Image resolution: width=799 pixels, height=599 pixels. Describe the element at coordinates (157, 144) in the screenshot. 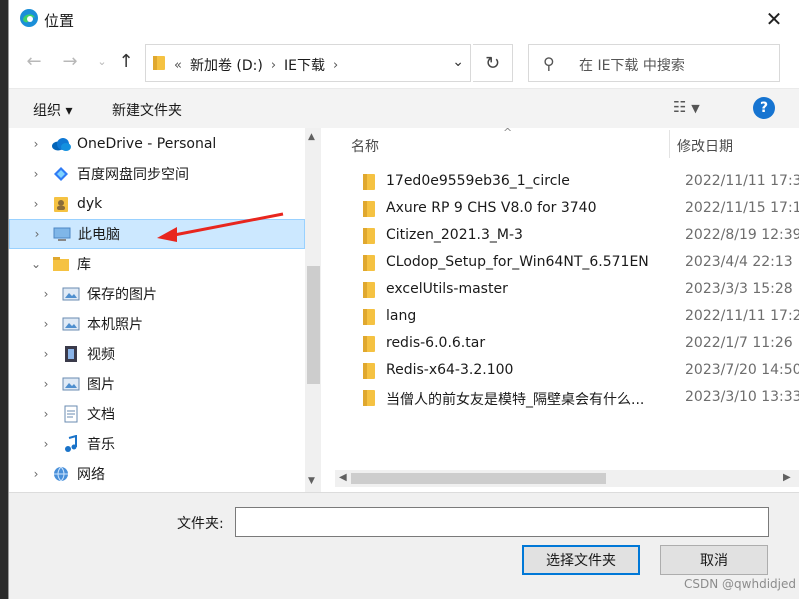

I see `tree-item-1: › OneDrive - Personal` at that location.